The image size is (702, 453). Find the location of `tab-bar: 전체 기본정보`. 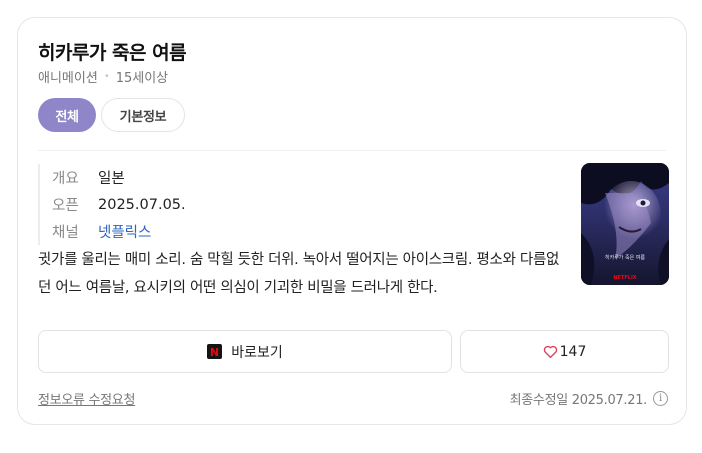

tab-bar: 전체 기본정보 is located at coordinates (111, 115).